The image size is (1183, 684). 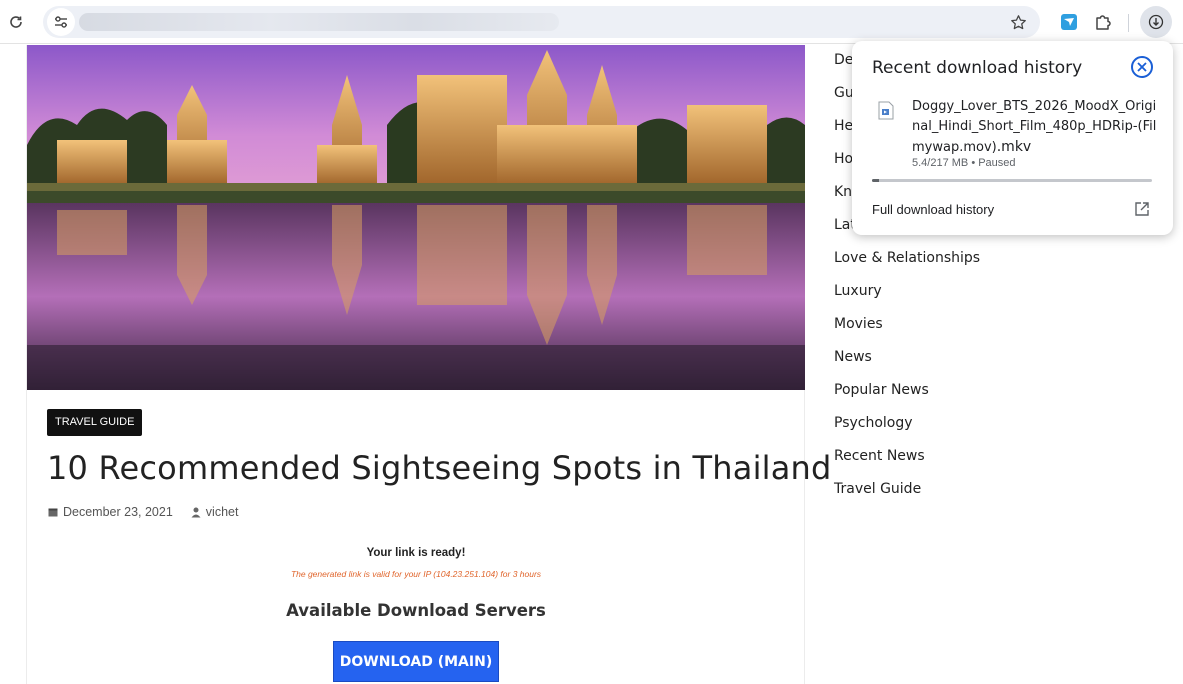 I want to click on star-icon, so click(x=1018, y=22).